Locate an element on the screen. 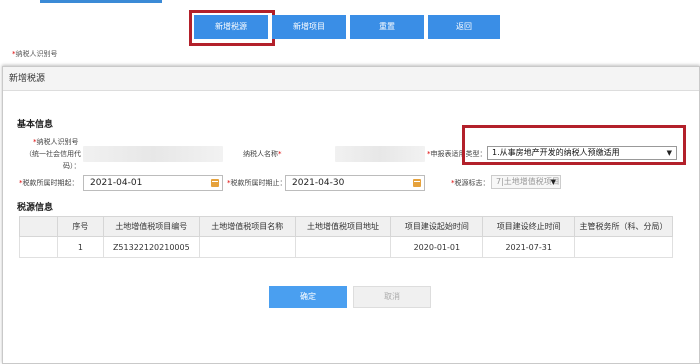  column-header: 土地增值税项目编号 is located at coordinates (151, 226).